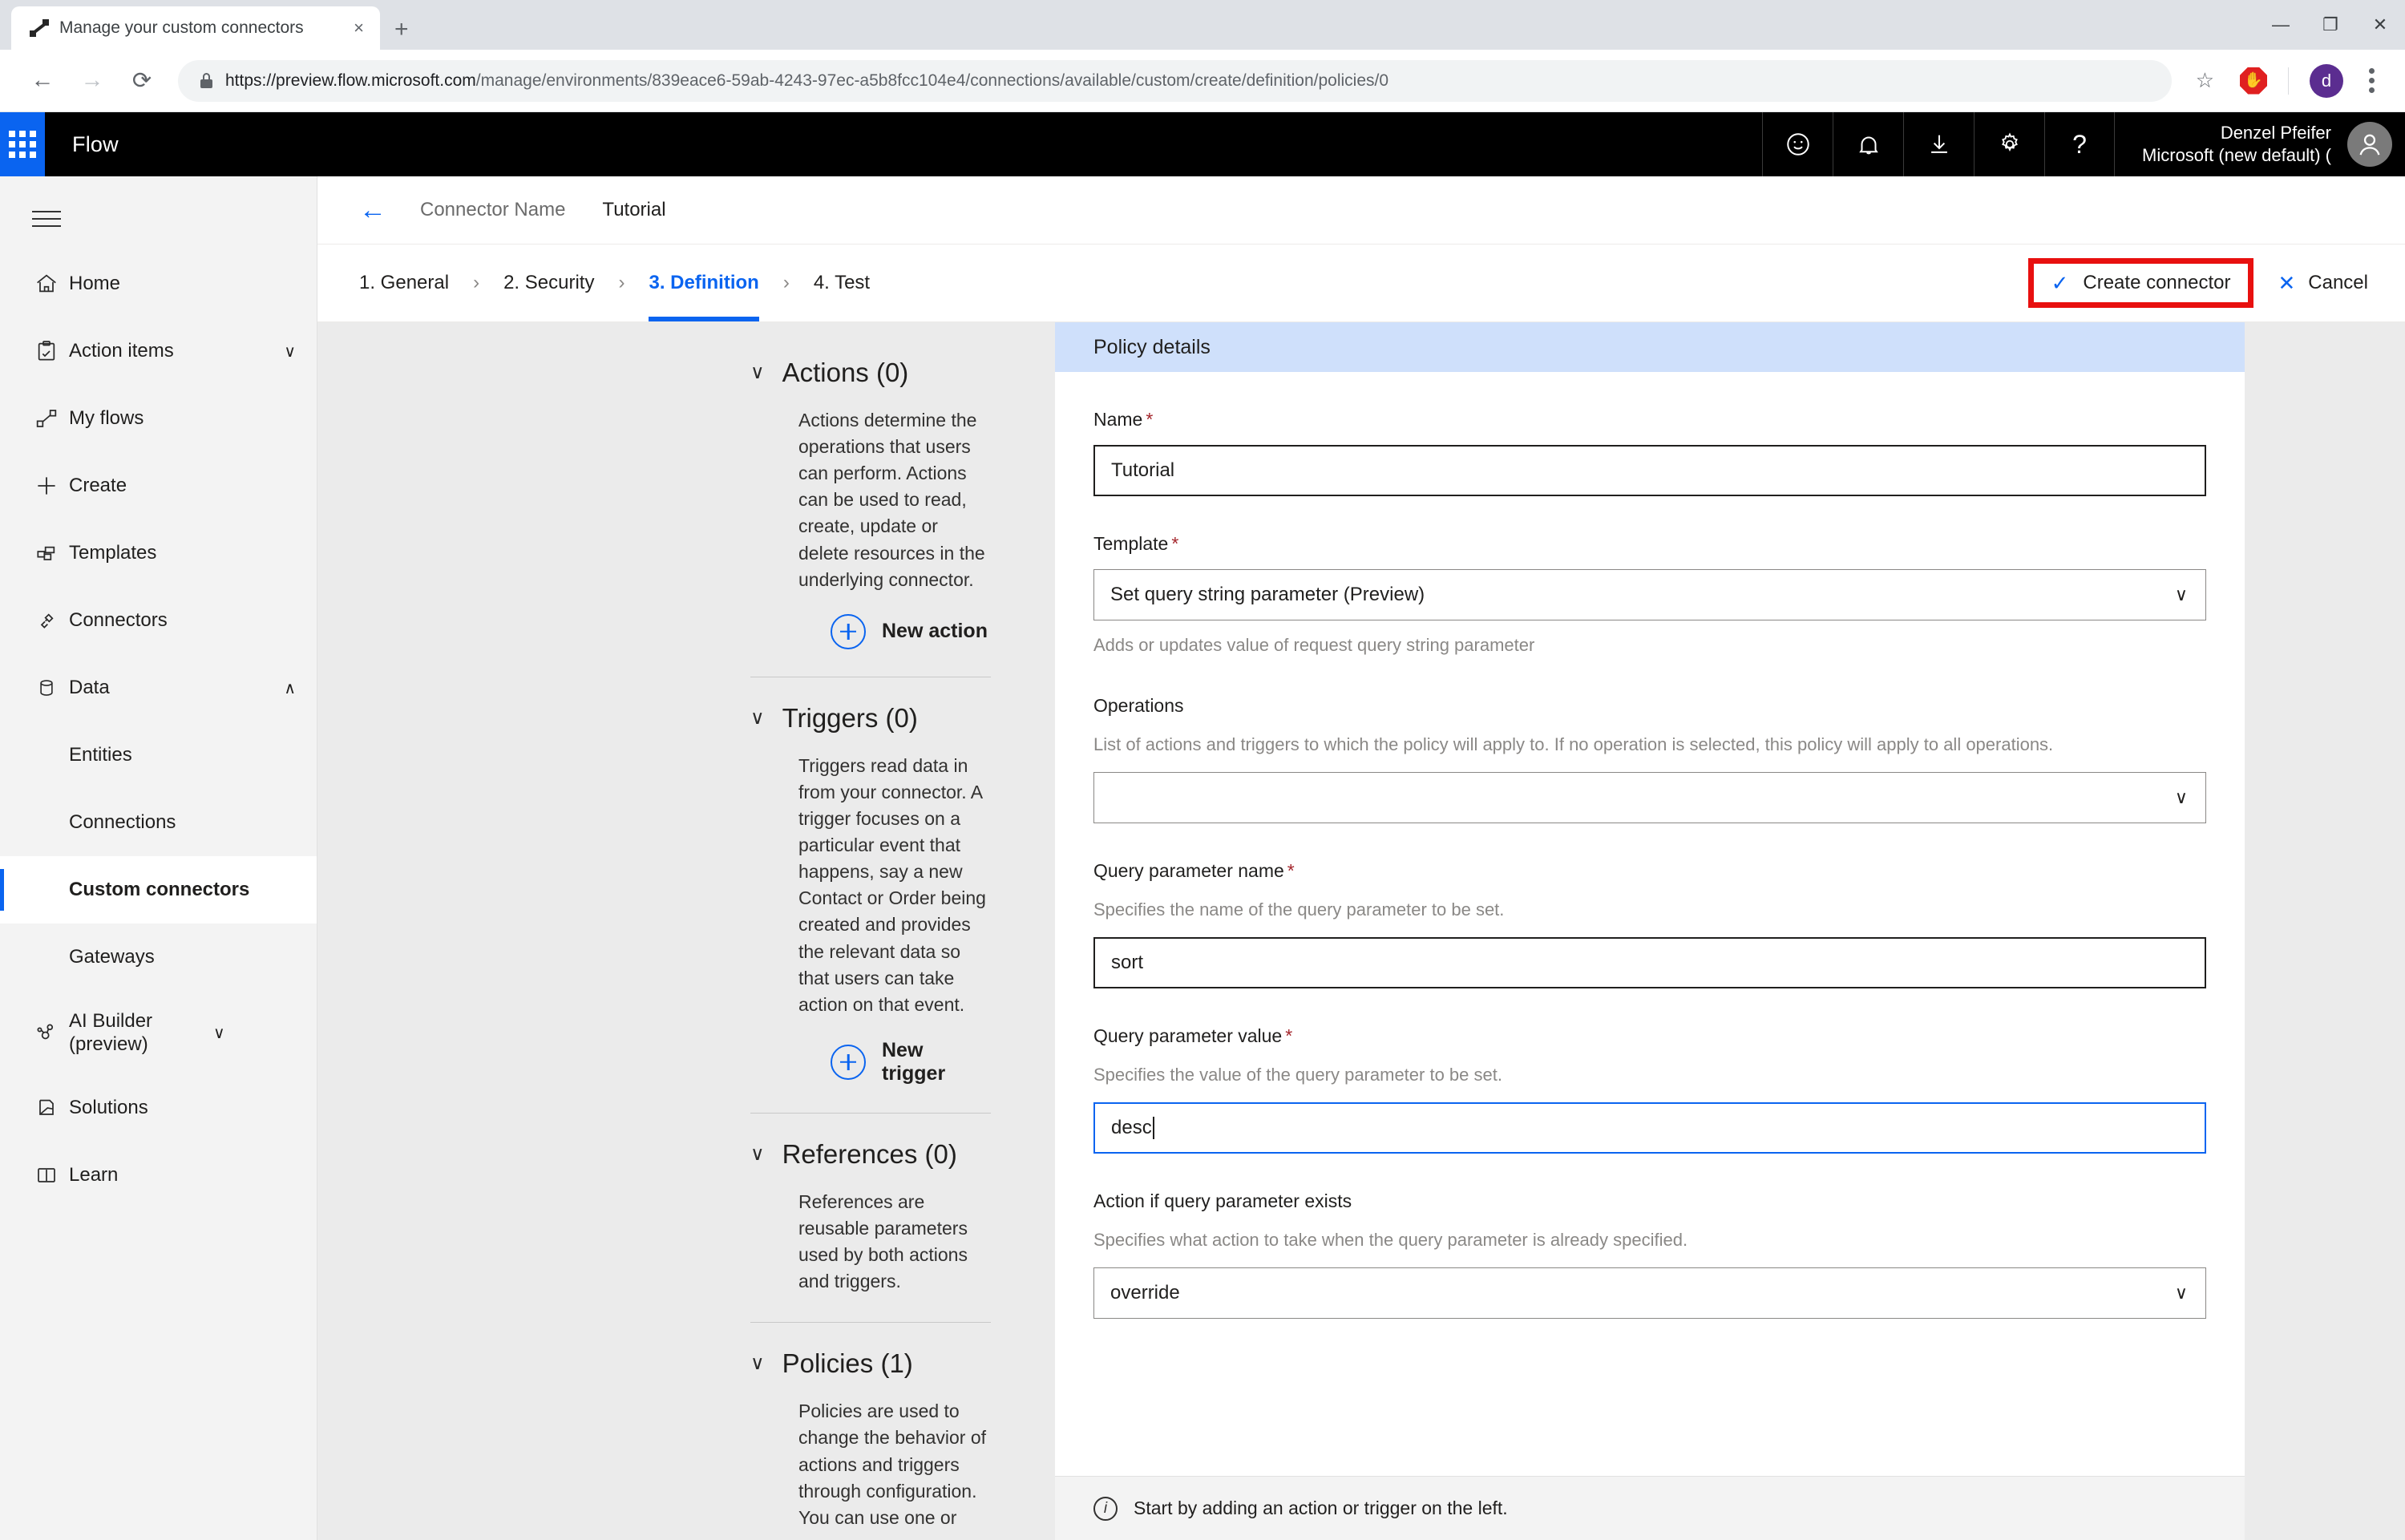 This screenshot has width=2405, height=1540. I want to click on chrome-menu-icon, so click(2371, 81).